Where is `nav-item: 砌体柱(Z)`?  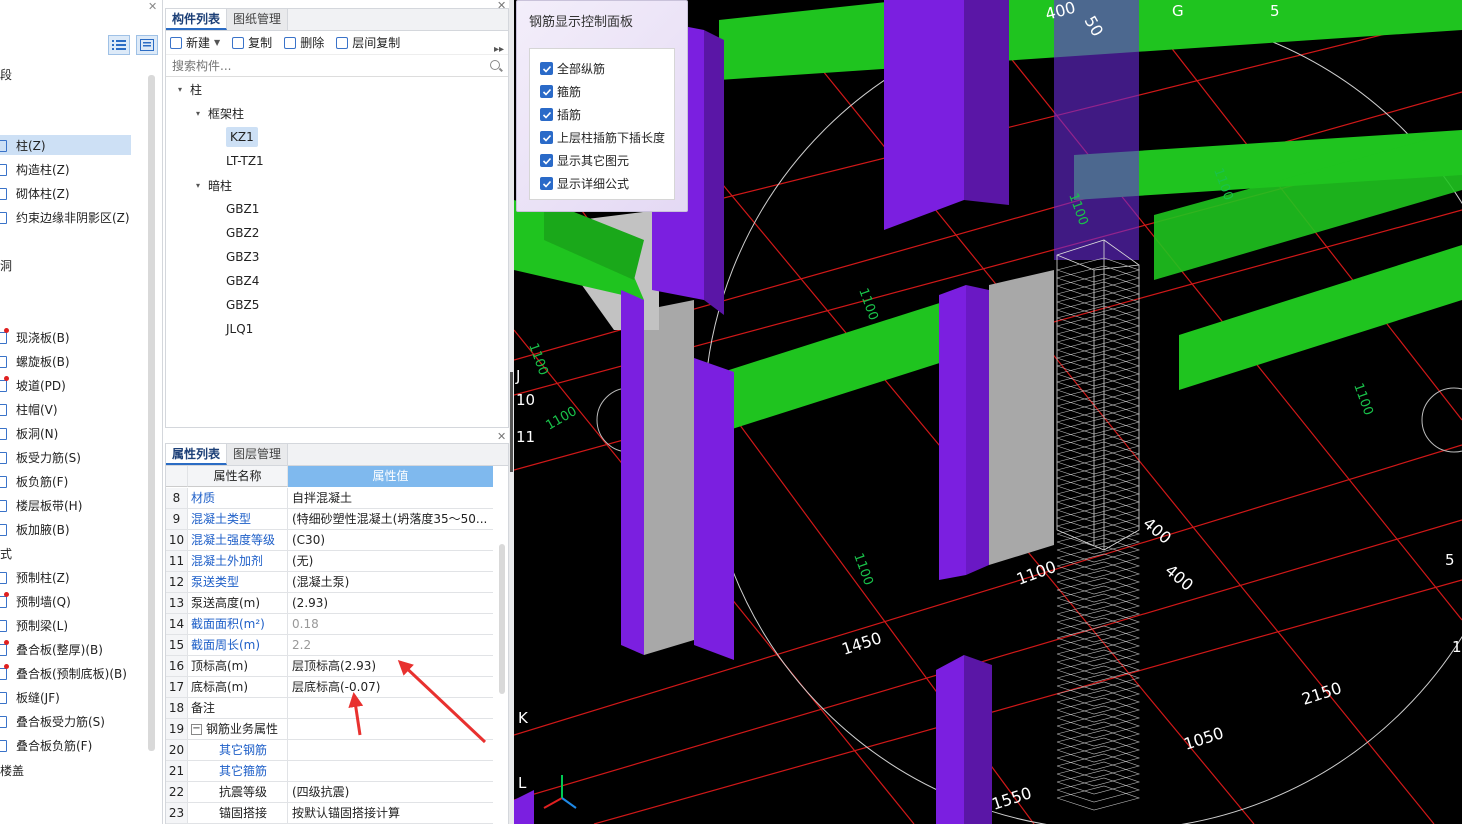 nav-item: 砌体柱(Z) is located at coordinates (35, 193).